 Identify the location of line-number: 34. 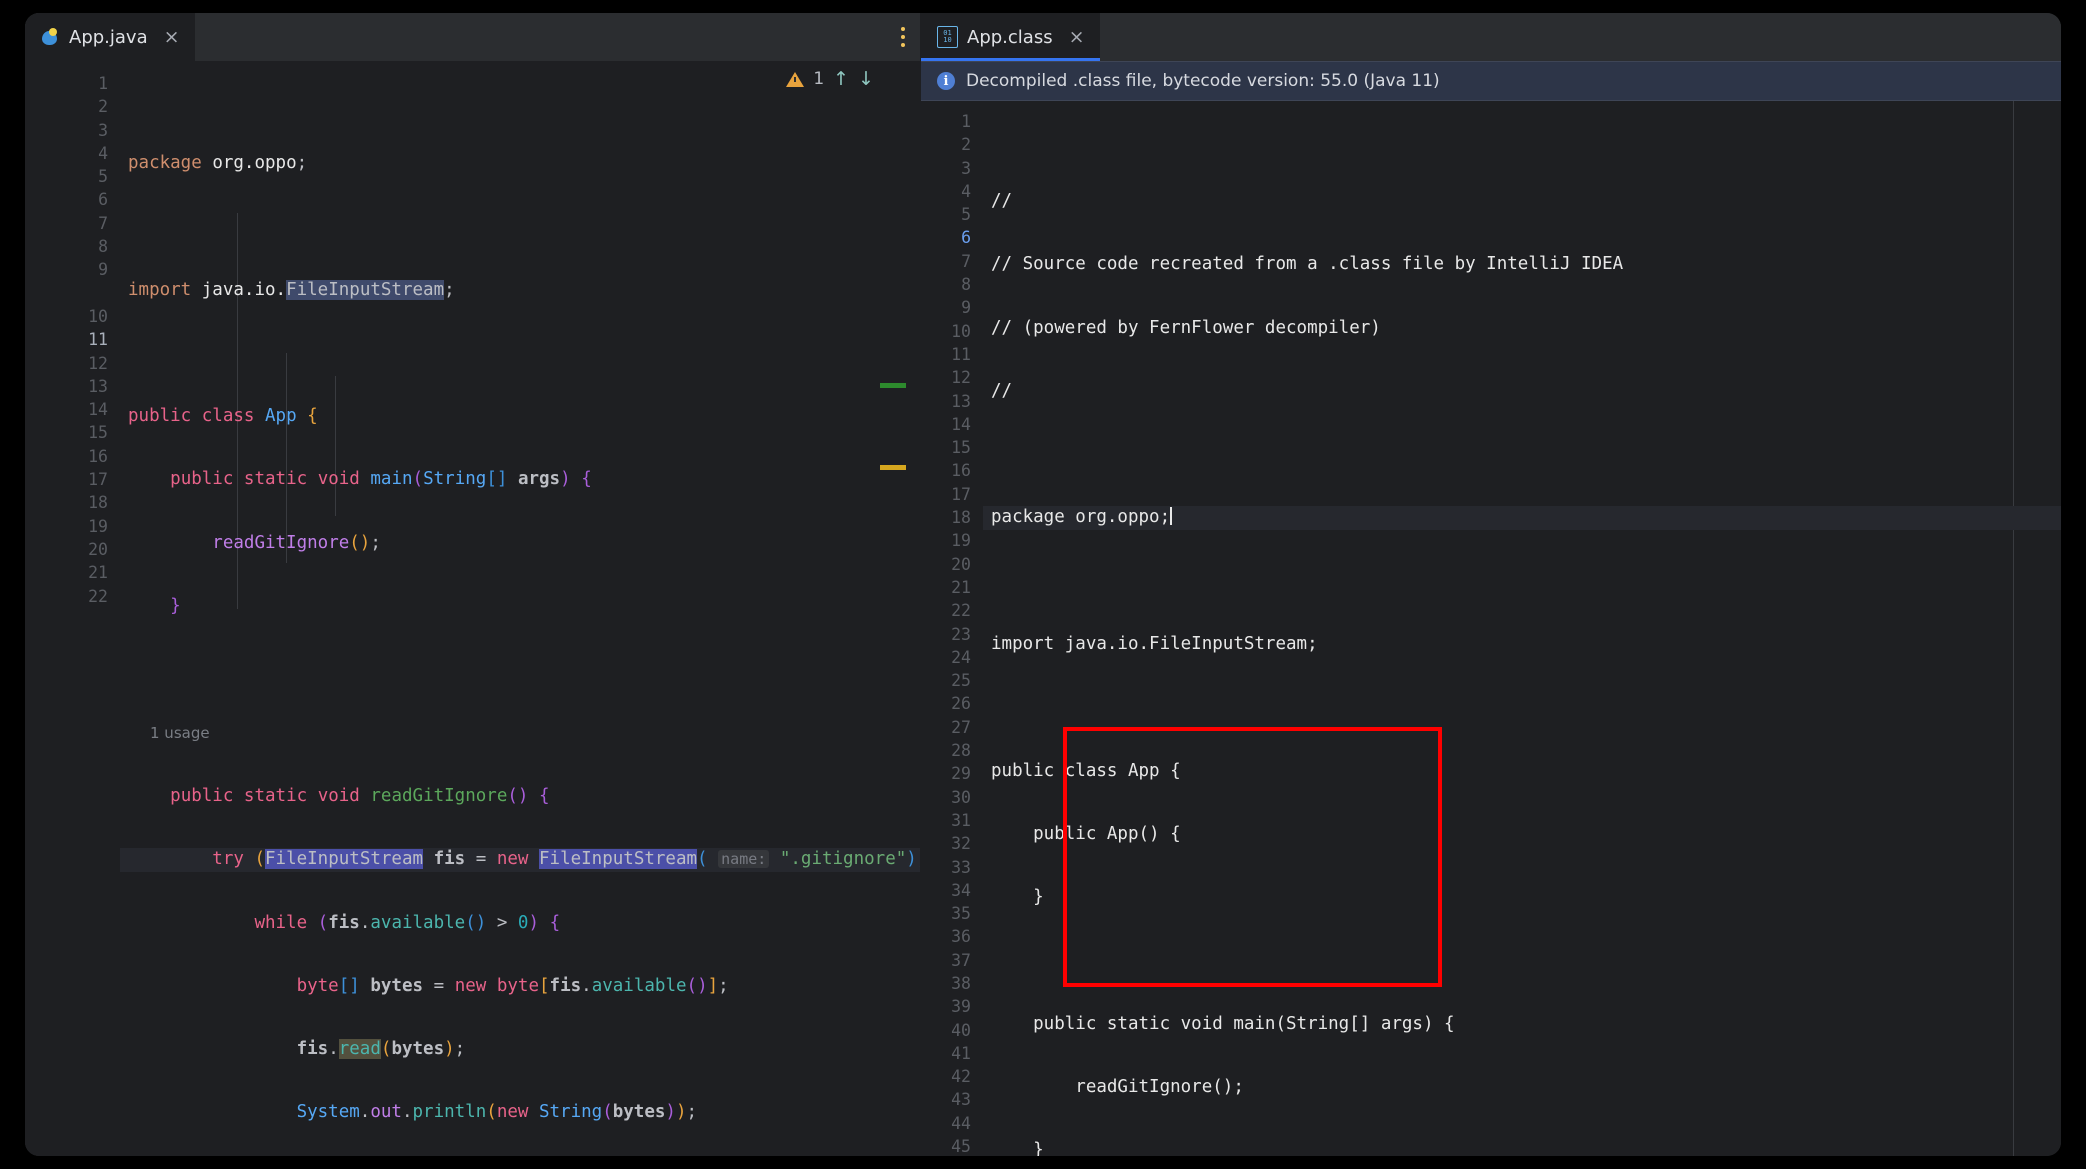
(961, 890).